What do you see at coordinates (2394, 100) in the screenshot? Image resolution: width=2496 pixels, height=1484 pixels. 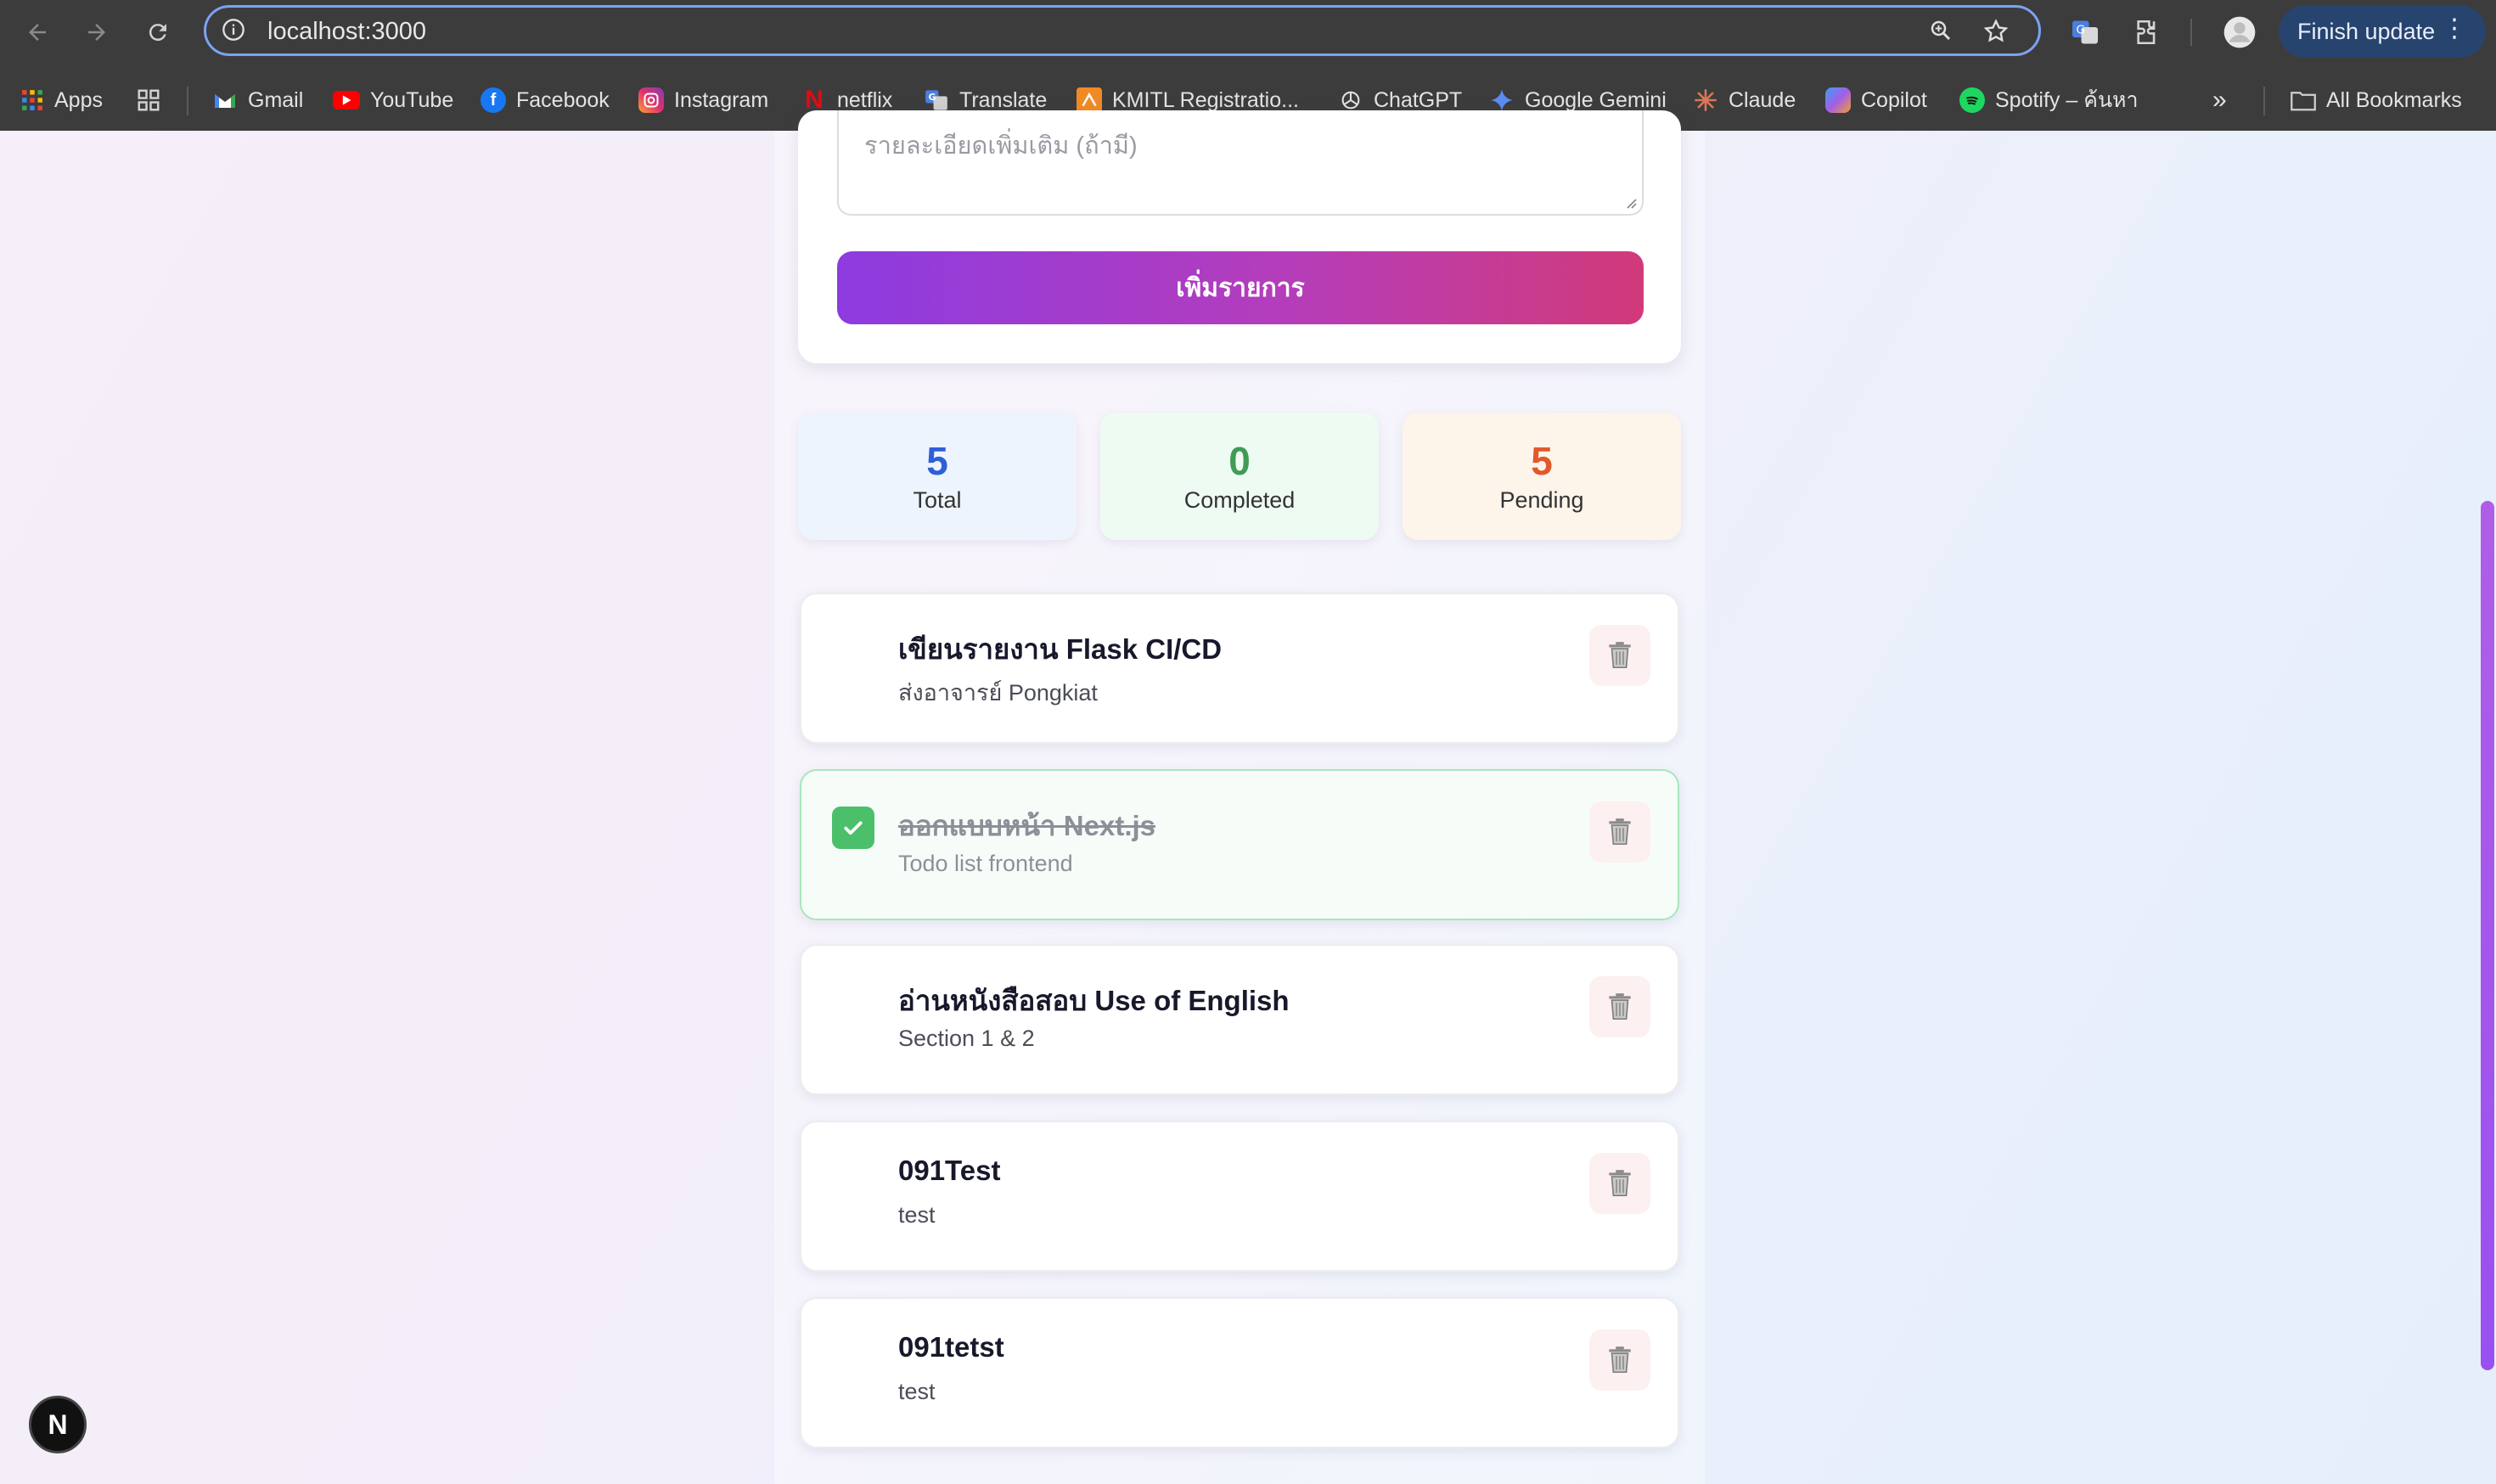 I see `all-bookmarks-label: All Bookmarks` at bounding box center [2394, 100].